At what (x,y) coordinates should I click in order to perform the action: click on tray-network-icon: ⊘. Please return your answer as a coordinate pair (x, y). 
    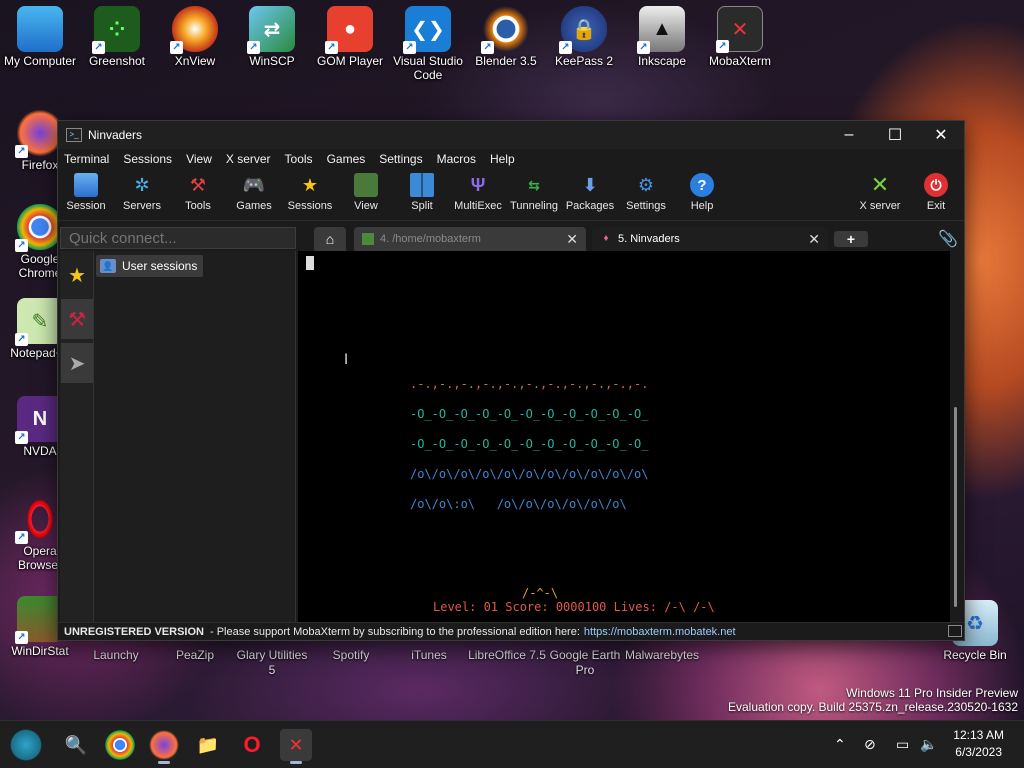
    Looking at the image, I should click on (870, 744).